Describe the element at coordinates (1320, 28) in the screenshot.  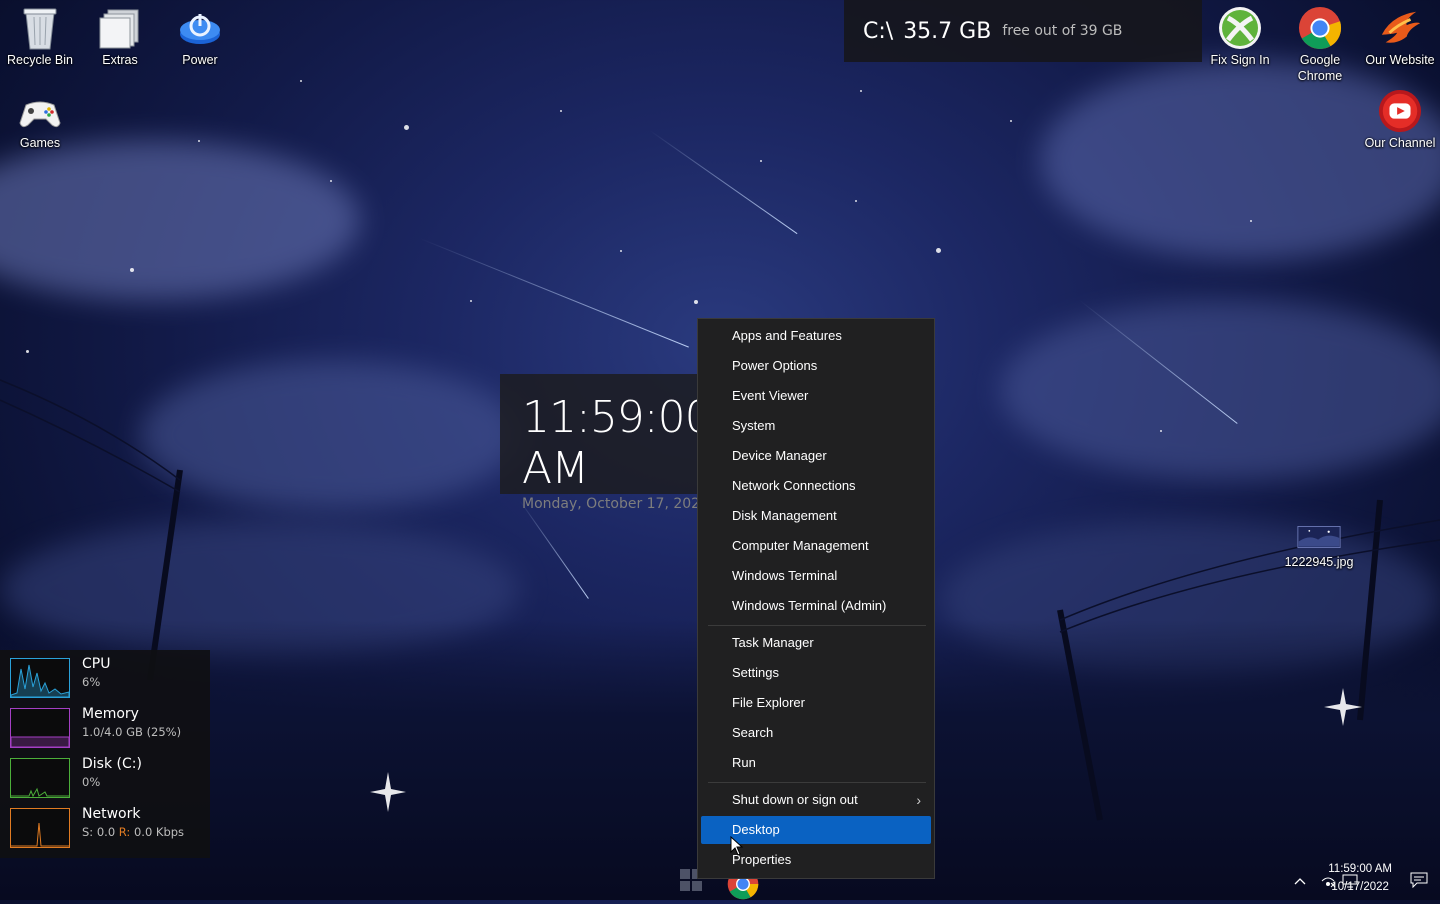
I see `chrome-icon` at that location.